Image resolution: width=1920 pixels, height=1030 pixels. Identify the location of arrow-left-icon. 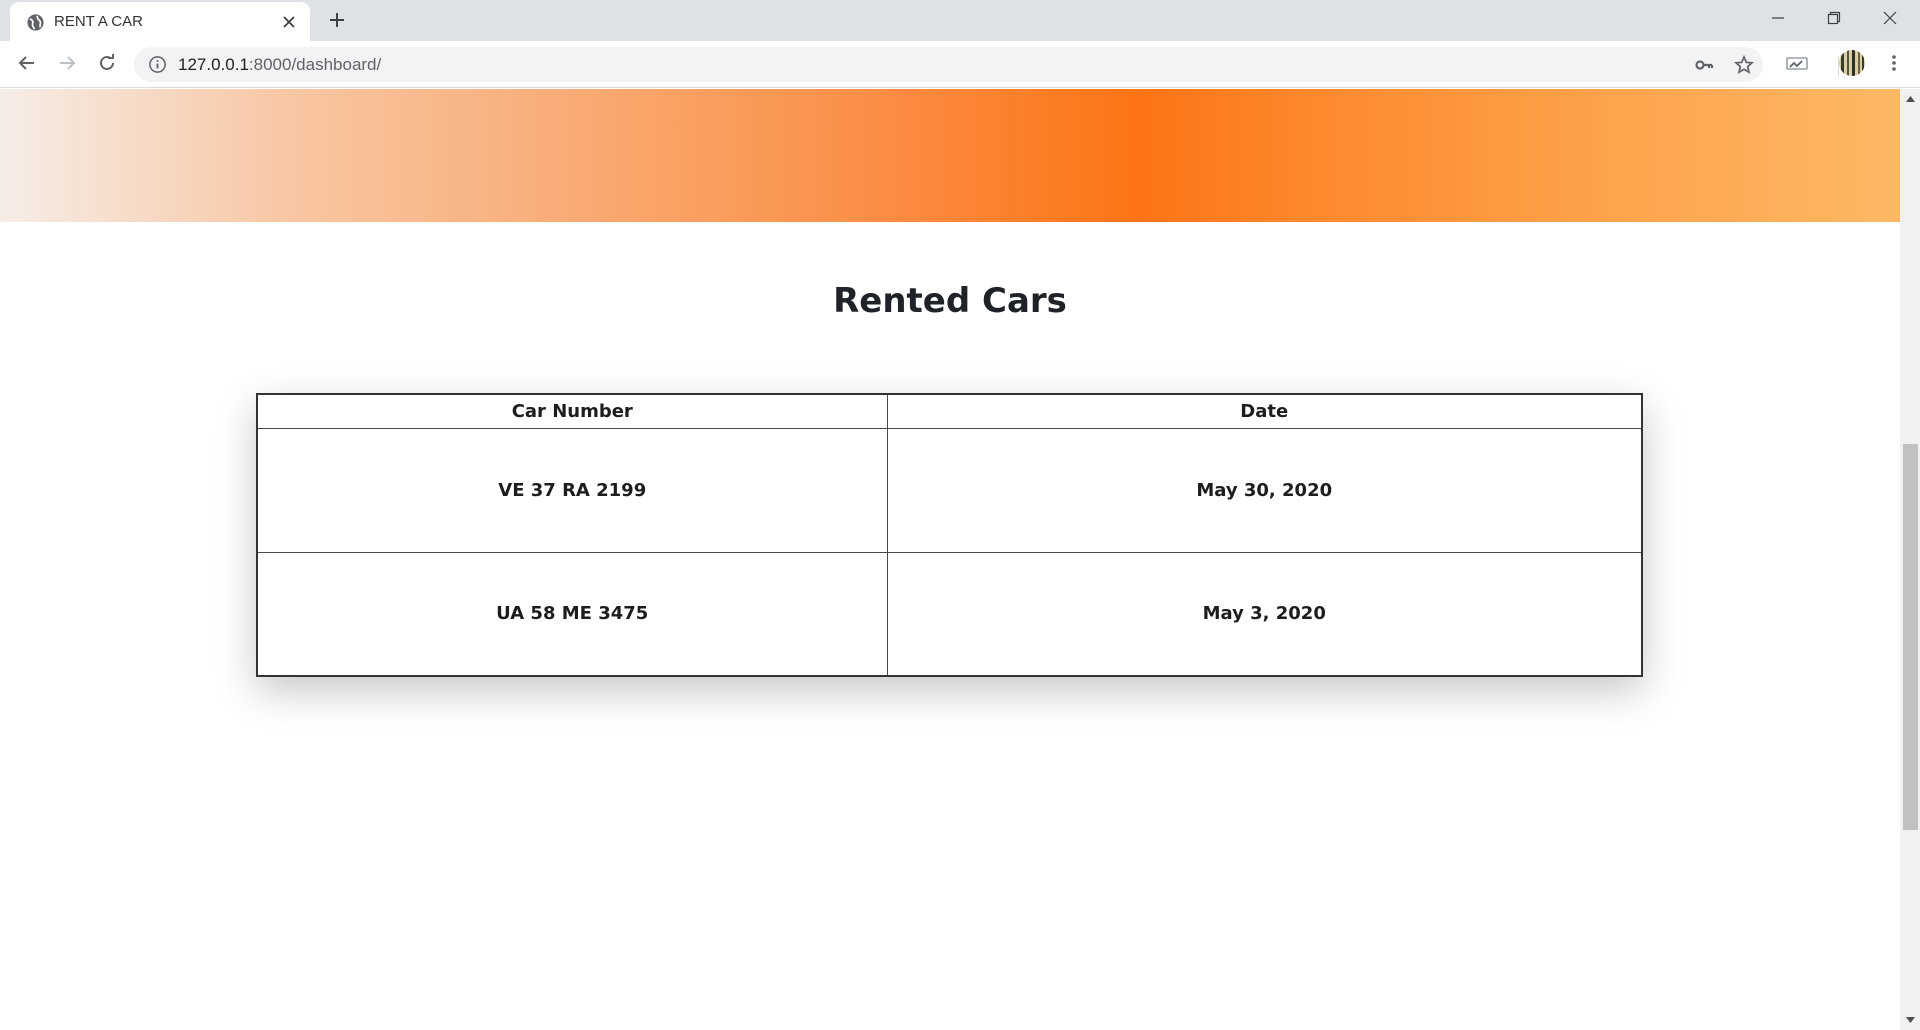
(27, 65).